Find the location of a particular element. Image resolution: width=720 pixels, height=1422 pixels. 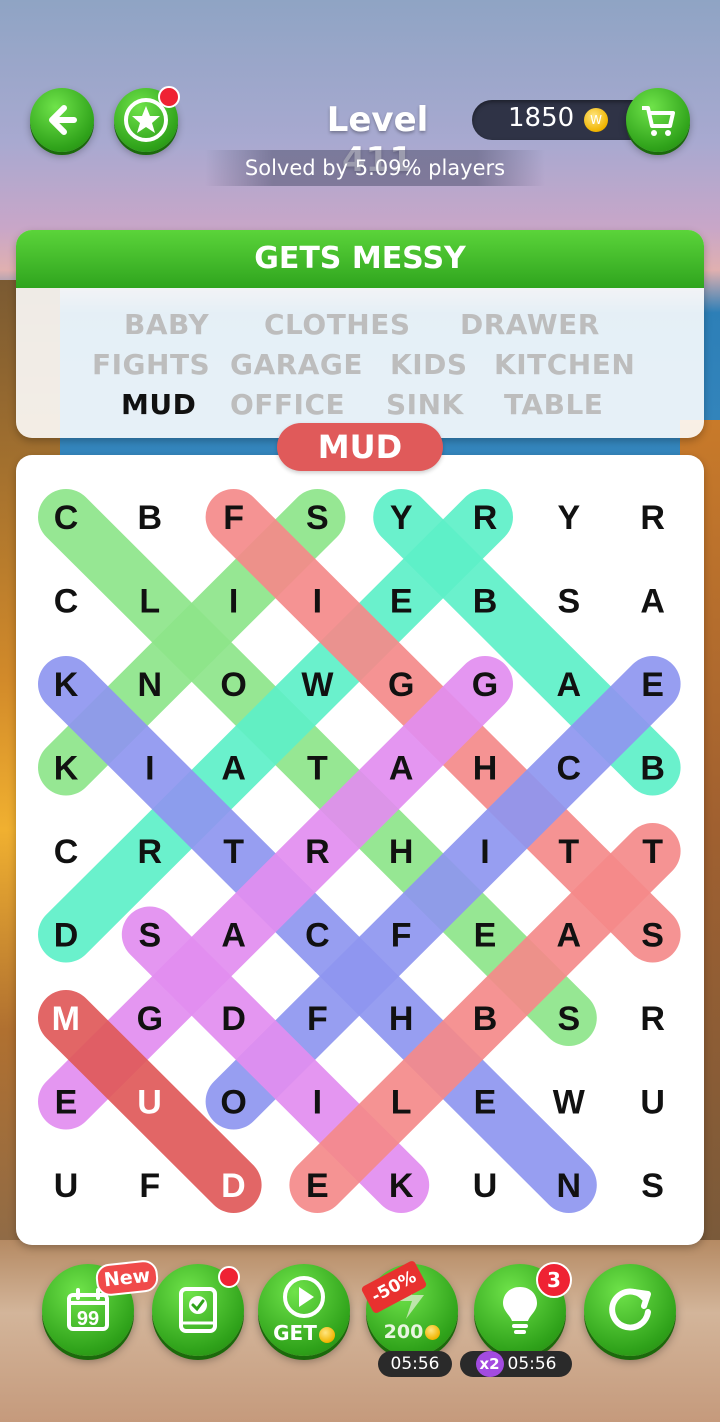

refresh-icon is located at coordinates (630, 1309).